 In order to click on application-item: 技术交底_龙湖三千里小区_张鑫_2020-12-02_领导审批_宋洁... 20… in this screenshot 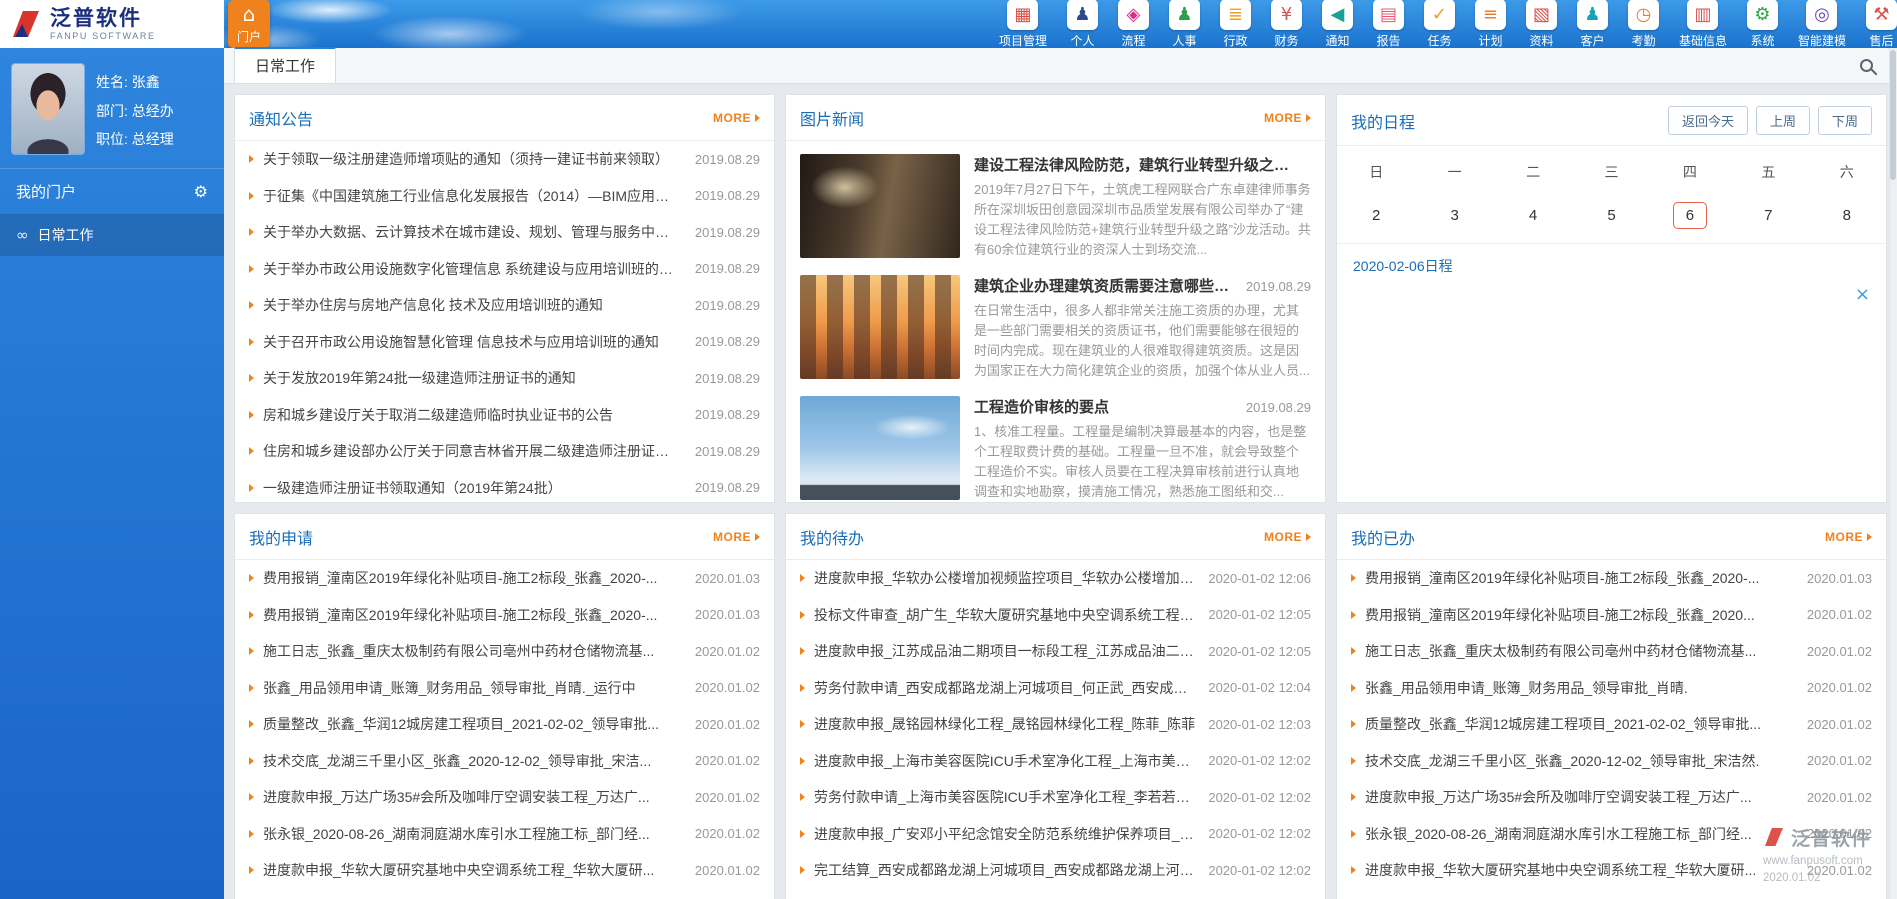, I will do `click(504, 761)`.